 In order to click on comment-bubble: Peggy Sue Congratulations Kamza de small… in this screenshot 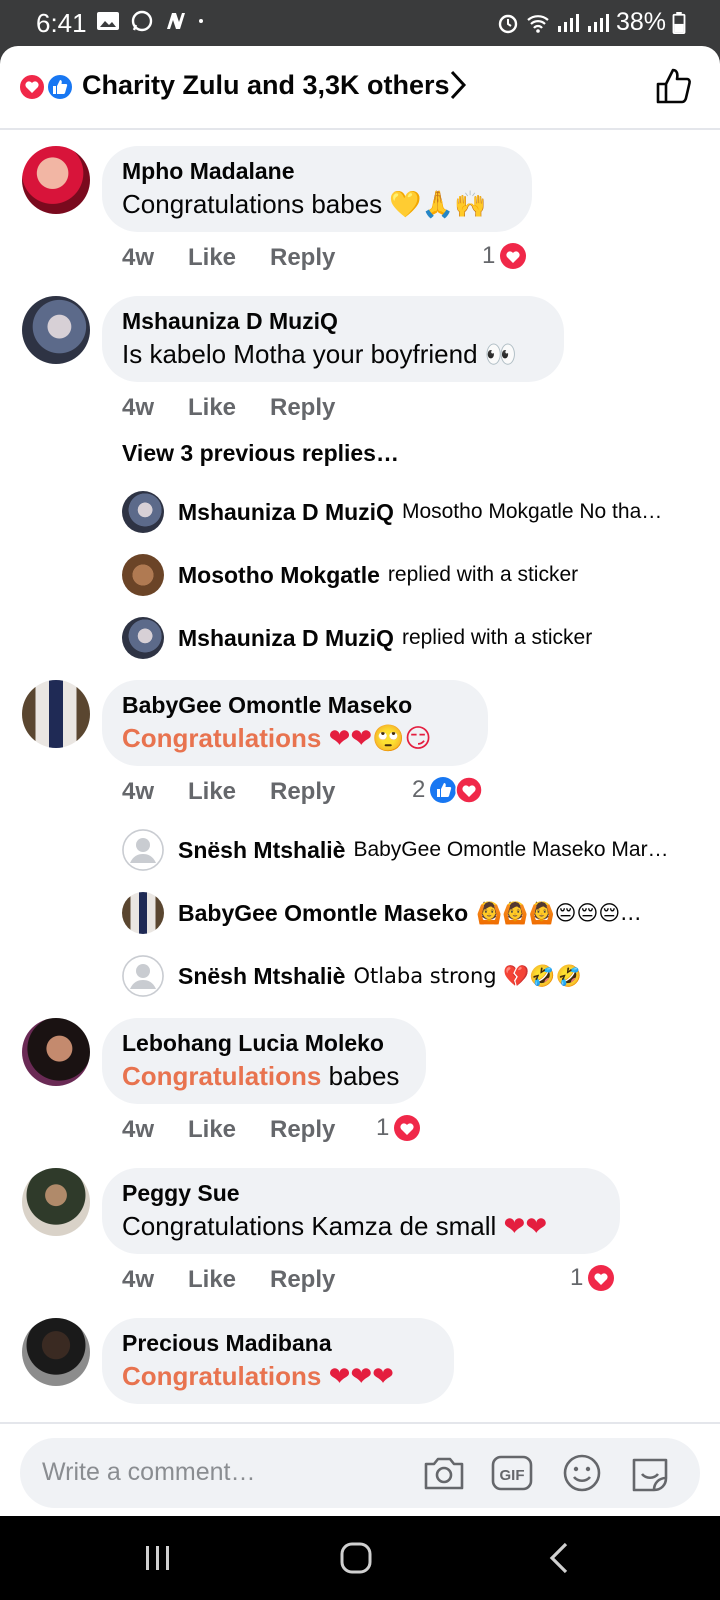, I will do `click(361, 1211)`.